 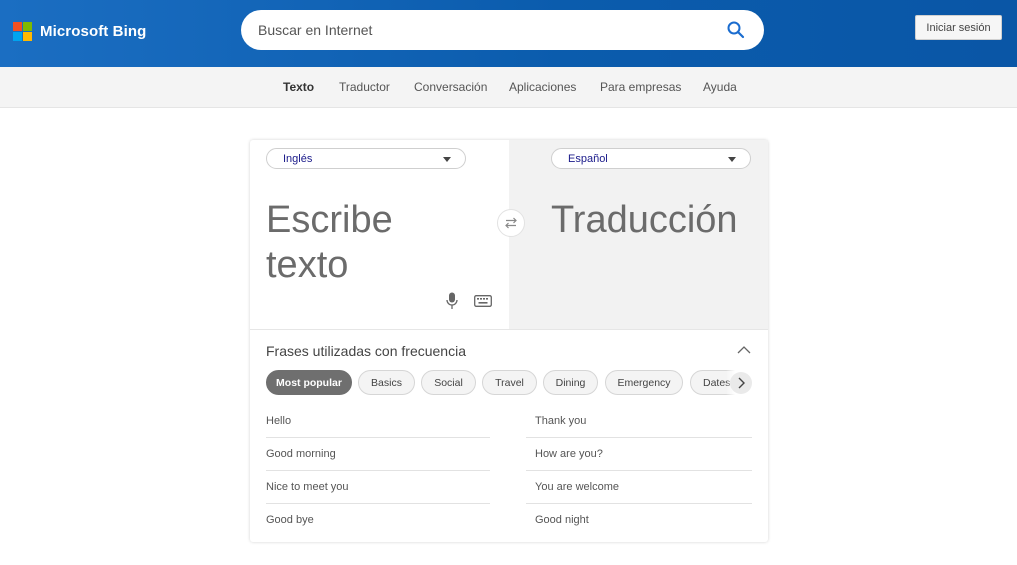 What do you see at coordinates (644, 382) in the screenshot?
I see `chip-emergency: Emergency` at bounding box center [644, 382].